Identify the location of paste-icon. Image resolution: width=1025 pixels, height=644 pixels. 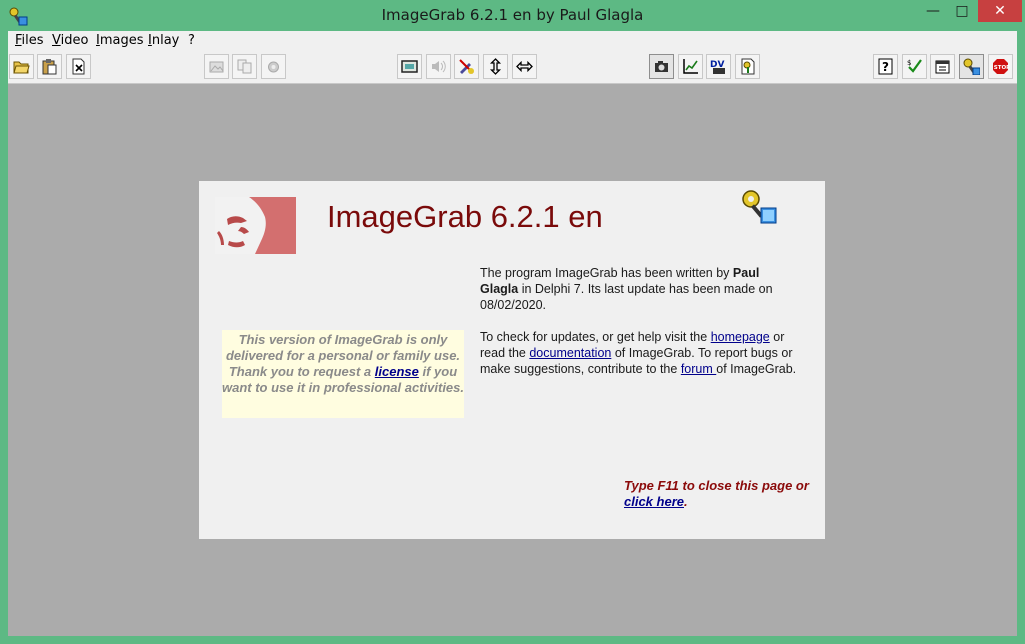
(49, 67).